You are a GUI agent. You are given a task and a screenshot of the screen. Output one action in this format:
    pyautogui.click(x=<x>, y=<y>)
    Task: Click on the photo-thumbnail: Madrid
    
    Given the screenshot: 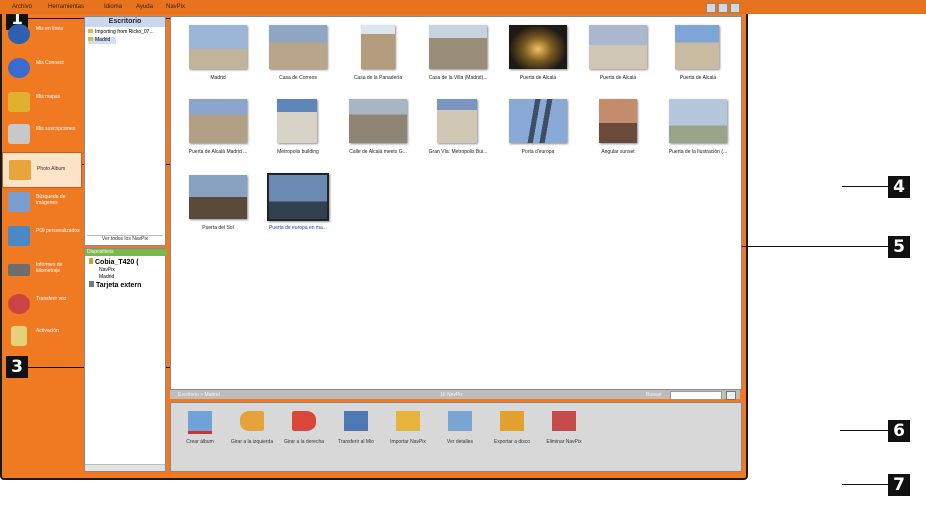 What is the action you would take?
    pyautogui.click(x=218, y=56)
    